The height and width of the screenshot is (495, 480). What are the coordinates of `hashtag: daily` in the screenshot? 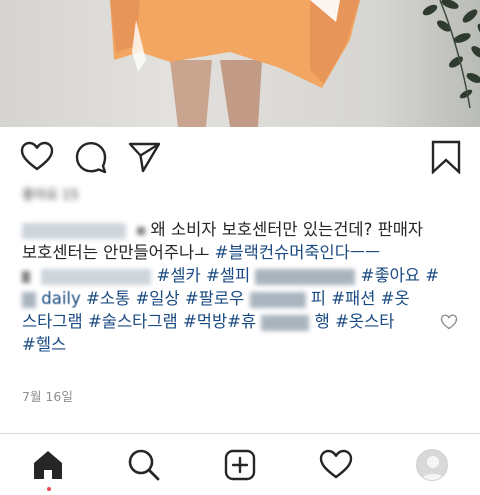 It's located at (61, 298).